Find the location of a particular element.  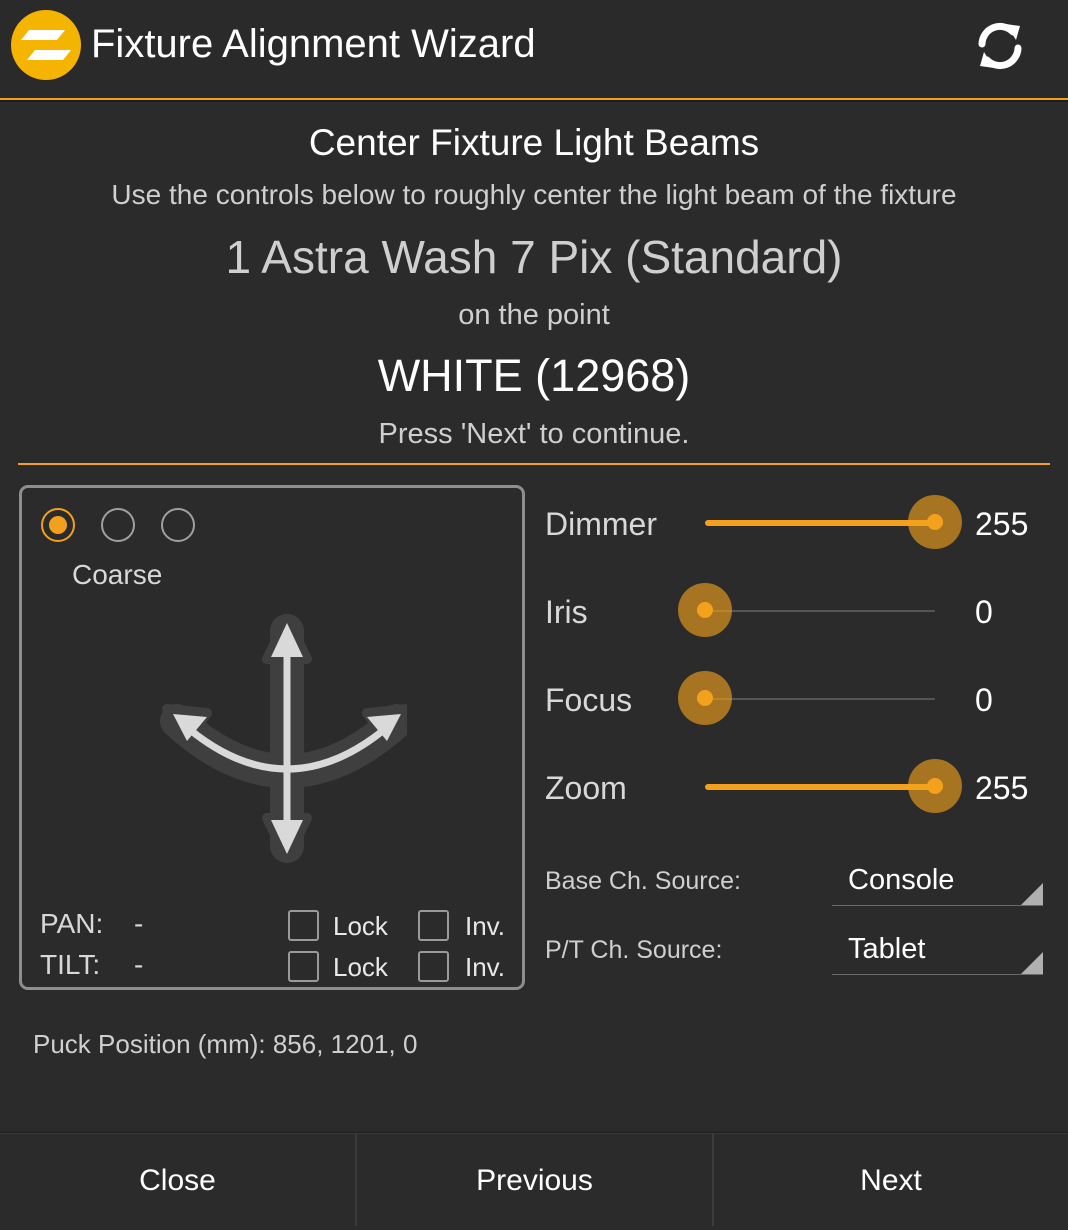

previous-button: Previous is located at coordinates (534, 1182).